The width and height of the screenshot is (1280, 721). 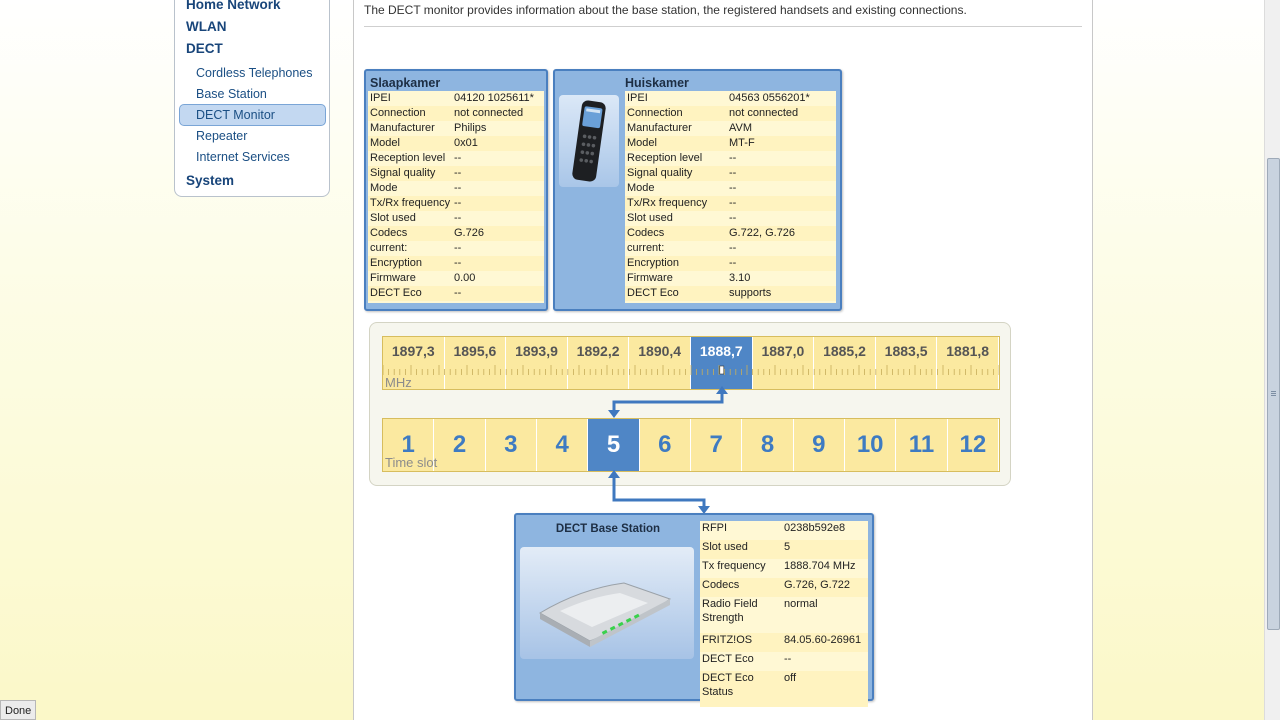 I want to click on info-label: Mode, so click(x=384, y=188).